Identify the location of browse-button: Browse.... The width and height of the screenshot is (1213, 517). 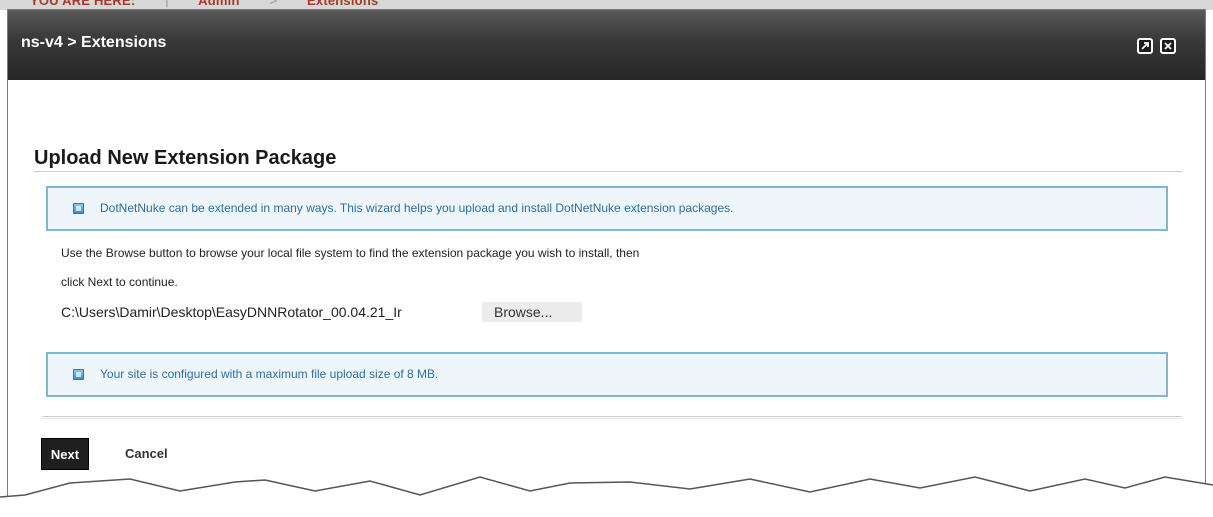
(532, 312).